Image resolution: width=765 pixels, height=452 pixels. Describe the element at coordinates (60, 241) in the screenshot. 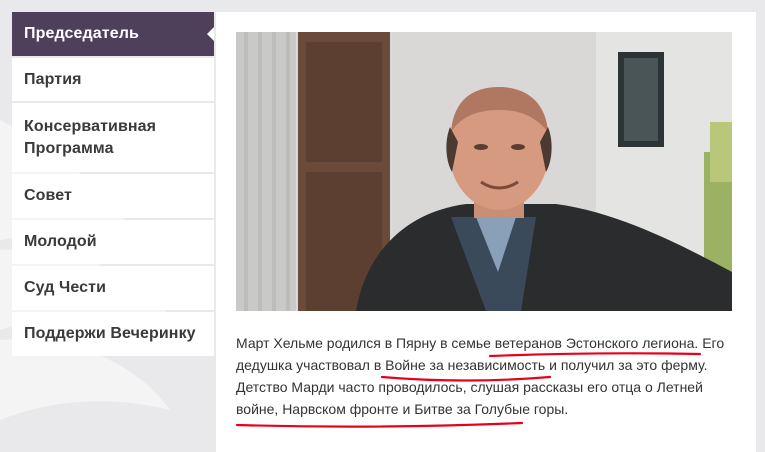

I see `sidebar-item-label: Молодой` at that location.